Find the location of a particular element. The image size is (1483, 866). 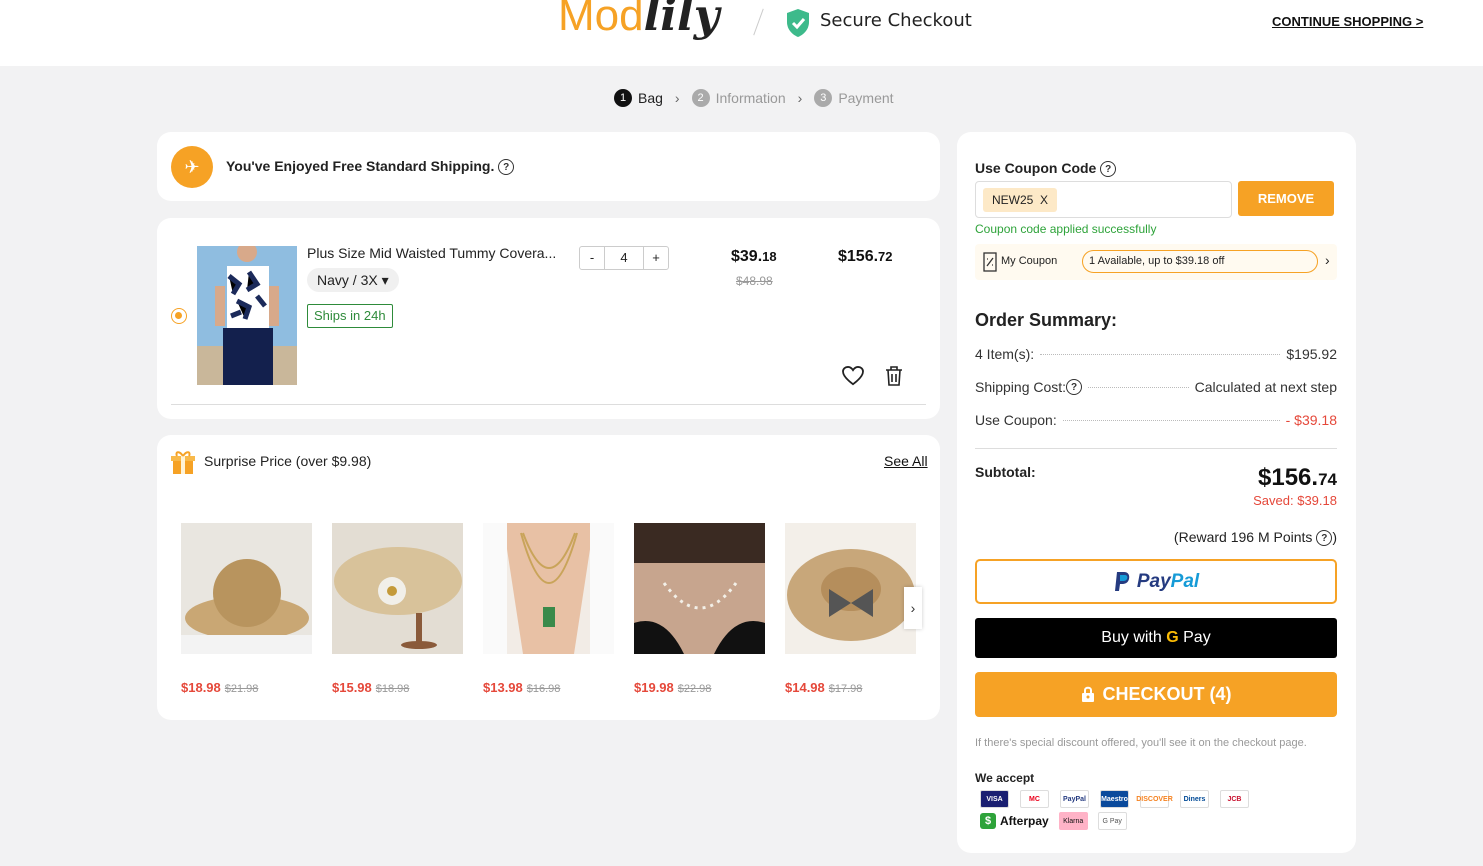

paypal-icon is located at coordinates (1122, 581).